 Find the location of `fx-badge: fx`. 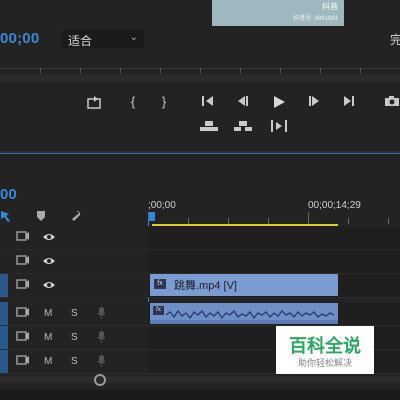

fx-badge: fx is located at coordinates (160, 284).